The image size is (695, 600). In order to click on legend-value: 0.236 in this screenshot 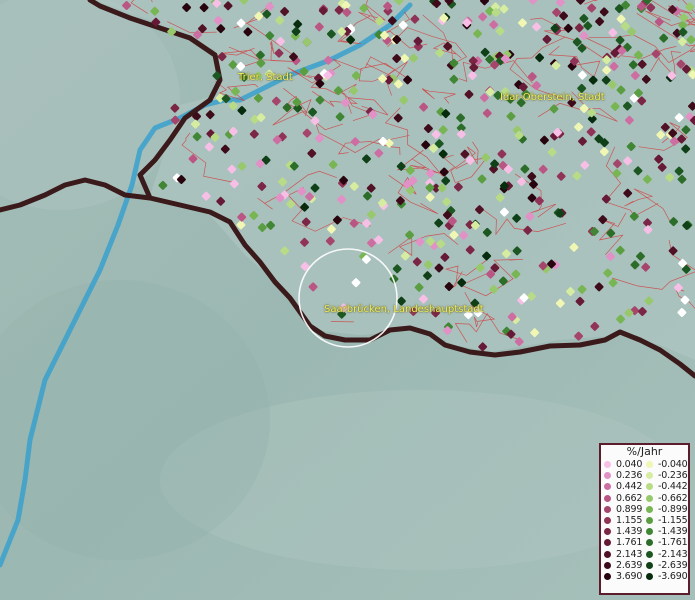, I will do `click(629, 476)`.